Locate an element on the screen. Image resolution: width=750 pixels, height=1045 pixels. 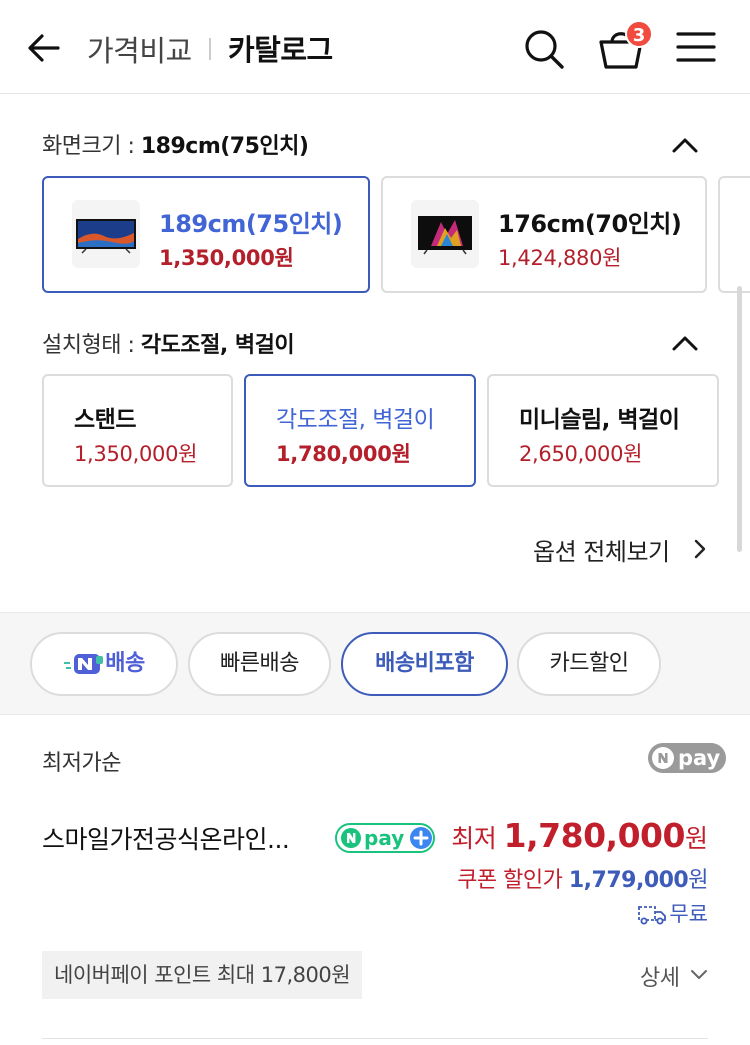
filter-chip-fast-delivery: 빠른배송 is located at coordinates (259, 664).